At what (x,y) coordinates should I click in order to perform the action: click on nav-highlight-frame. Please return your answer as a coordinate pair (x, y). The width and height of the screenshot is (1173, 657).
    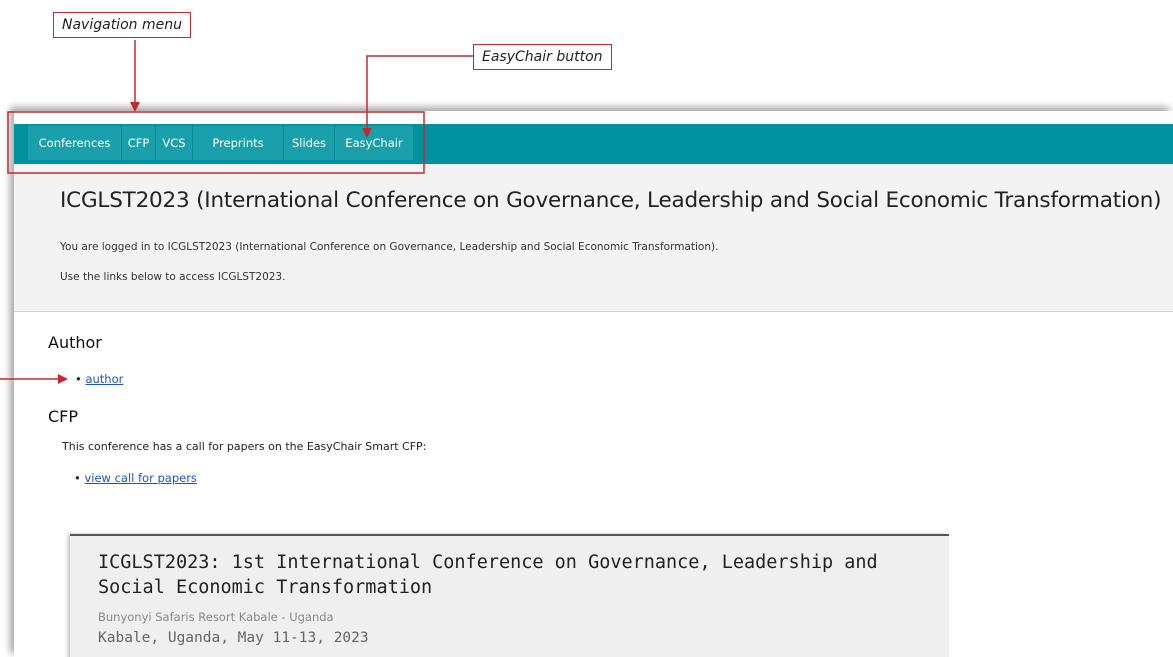
    Looking at the image, I should click on (216, 142).